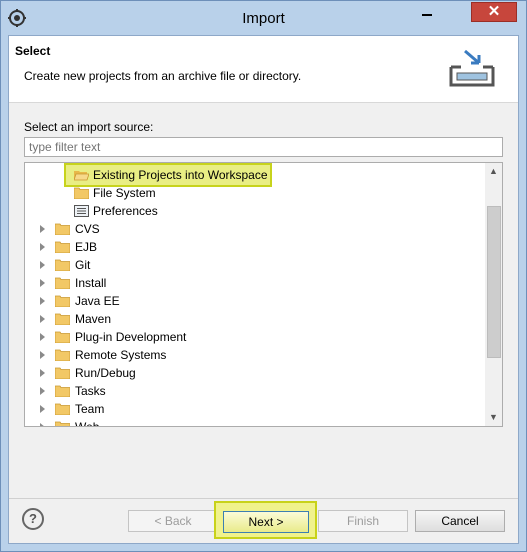 The height and width of the screenshot is (552, 527). I want to click on window-title: Import, so click(263, 18).